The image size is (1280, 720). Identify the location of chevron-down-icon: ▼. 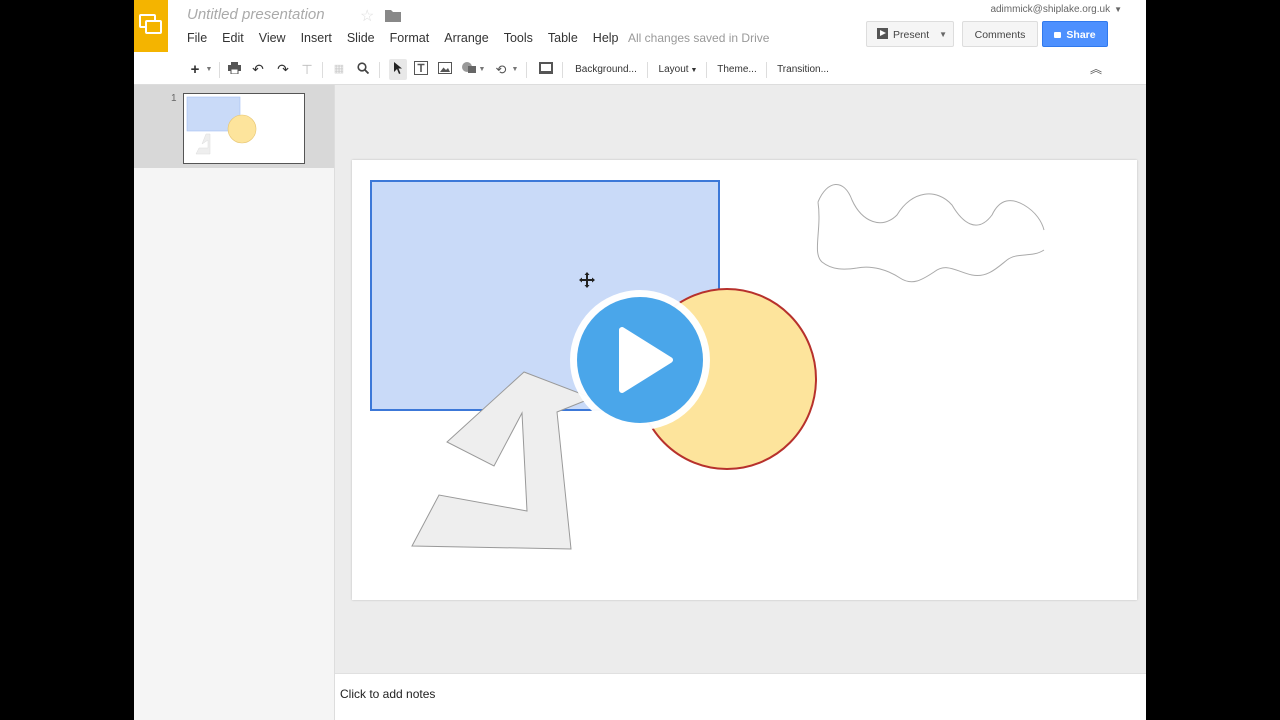
(1118, 9).